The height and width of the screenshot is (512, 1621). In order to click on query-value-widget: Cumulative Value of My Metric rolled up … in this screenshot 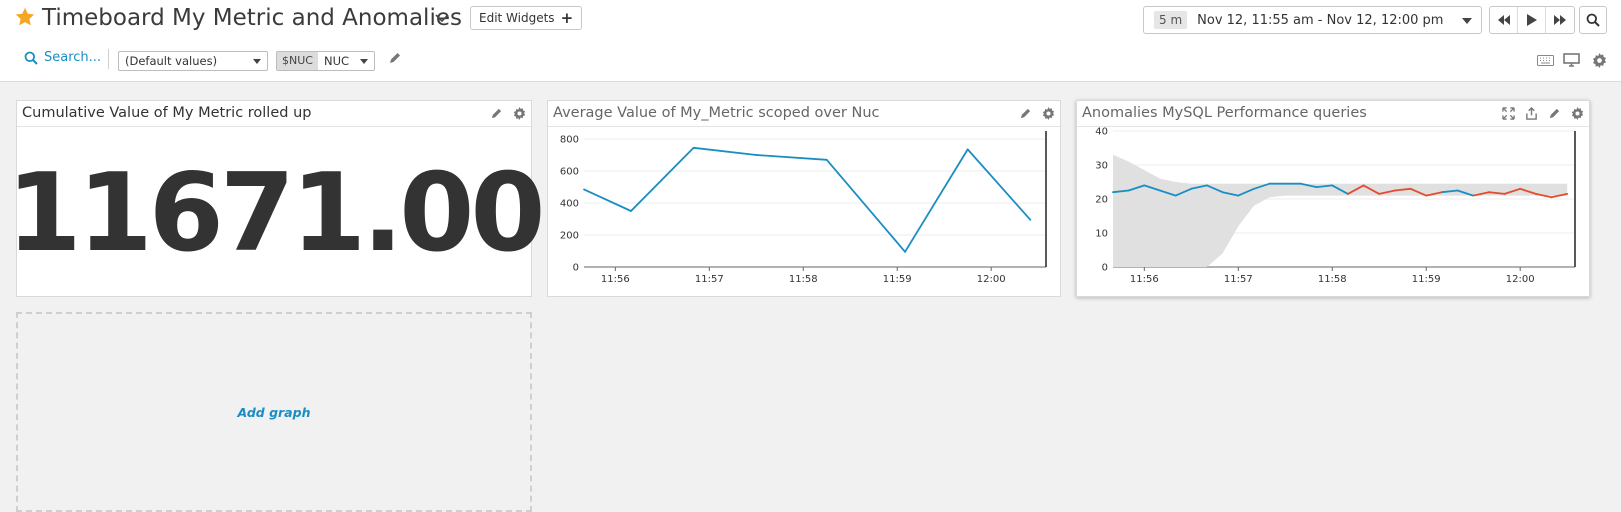, I will do `click(274, 198)`.